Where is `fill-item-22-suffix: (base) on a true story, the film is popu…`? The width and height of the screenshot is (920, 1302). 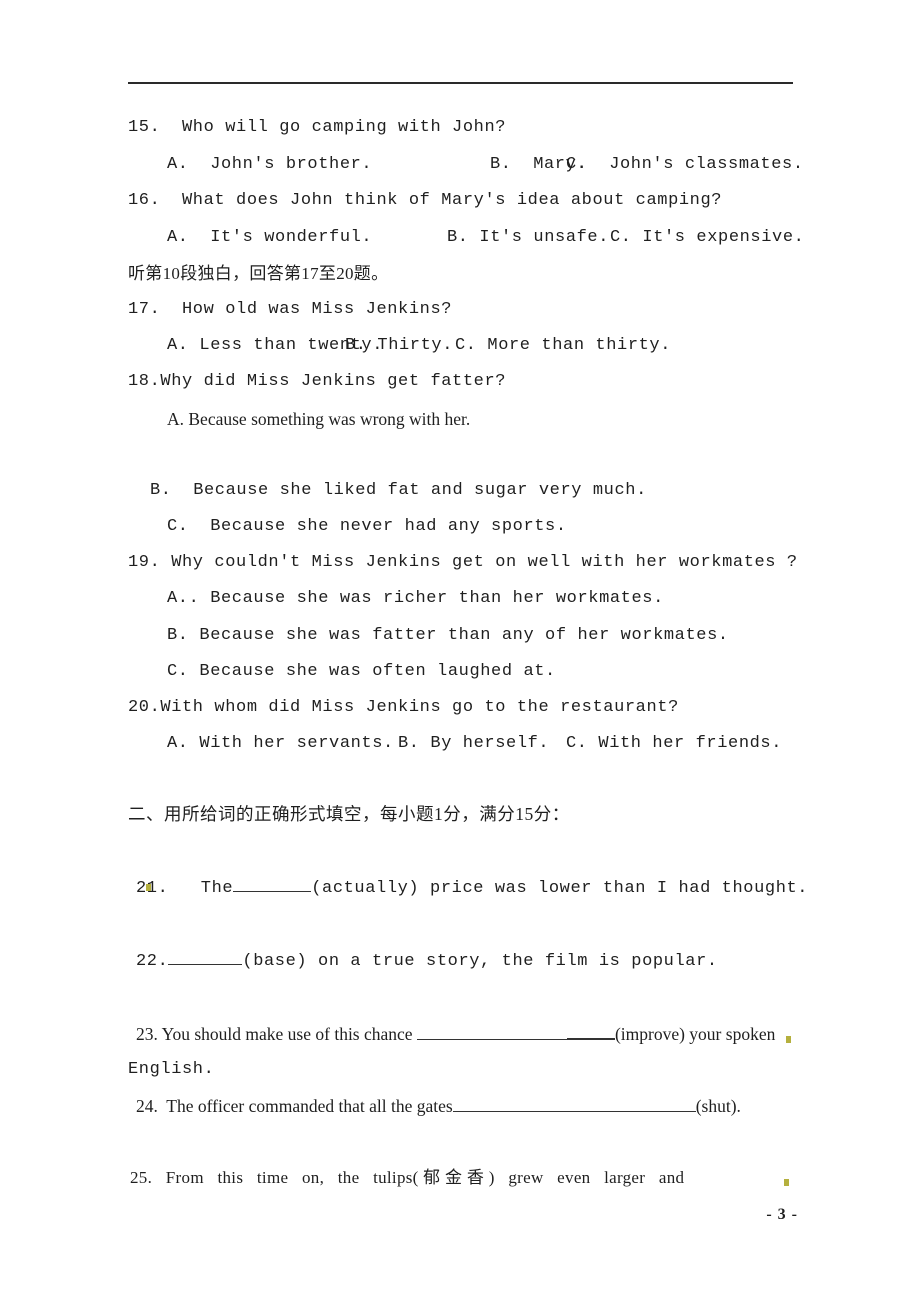 fill-item-22-suffix: (base) on a true story, the film is popu… is located at coordinates (480, 961).